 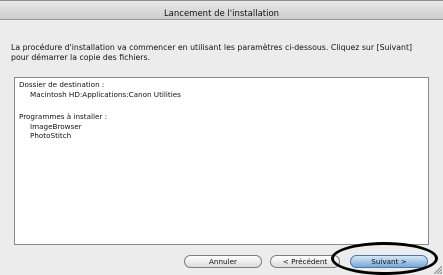 What do you see at coordinates (223, 261) in the screenshot?
I see `cancel-button: Annuler` at bounding box center [223, 261].